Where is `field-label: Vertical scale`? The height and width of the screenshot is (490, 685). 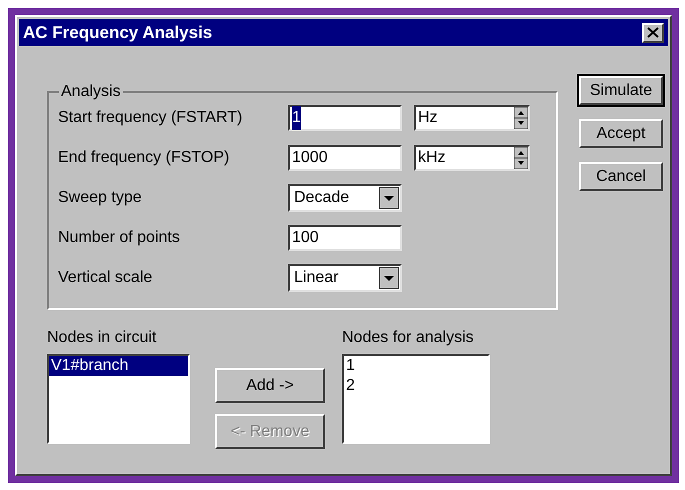
field-label: Vertical scale is located at coordinates (106, 278).